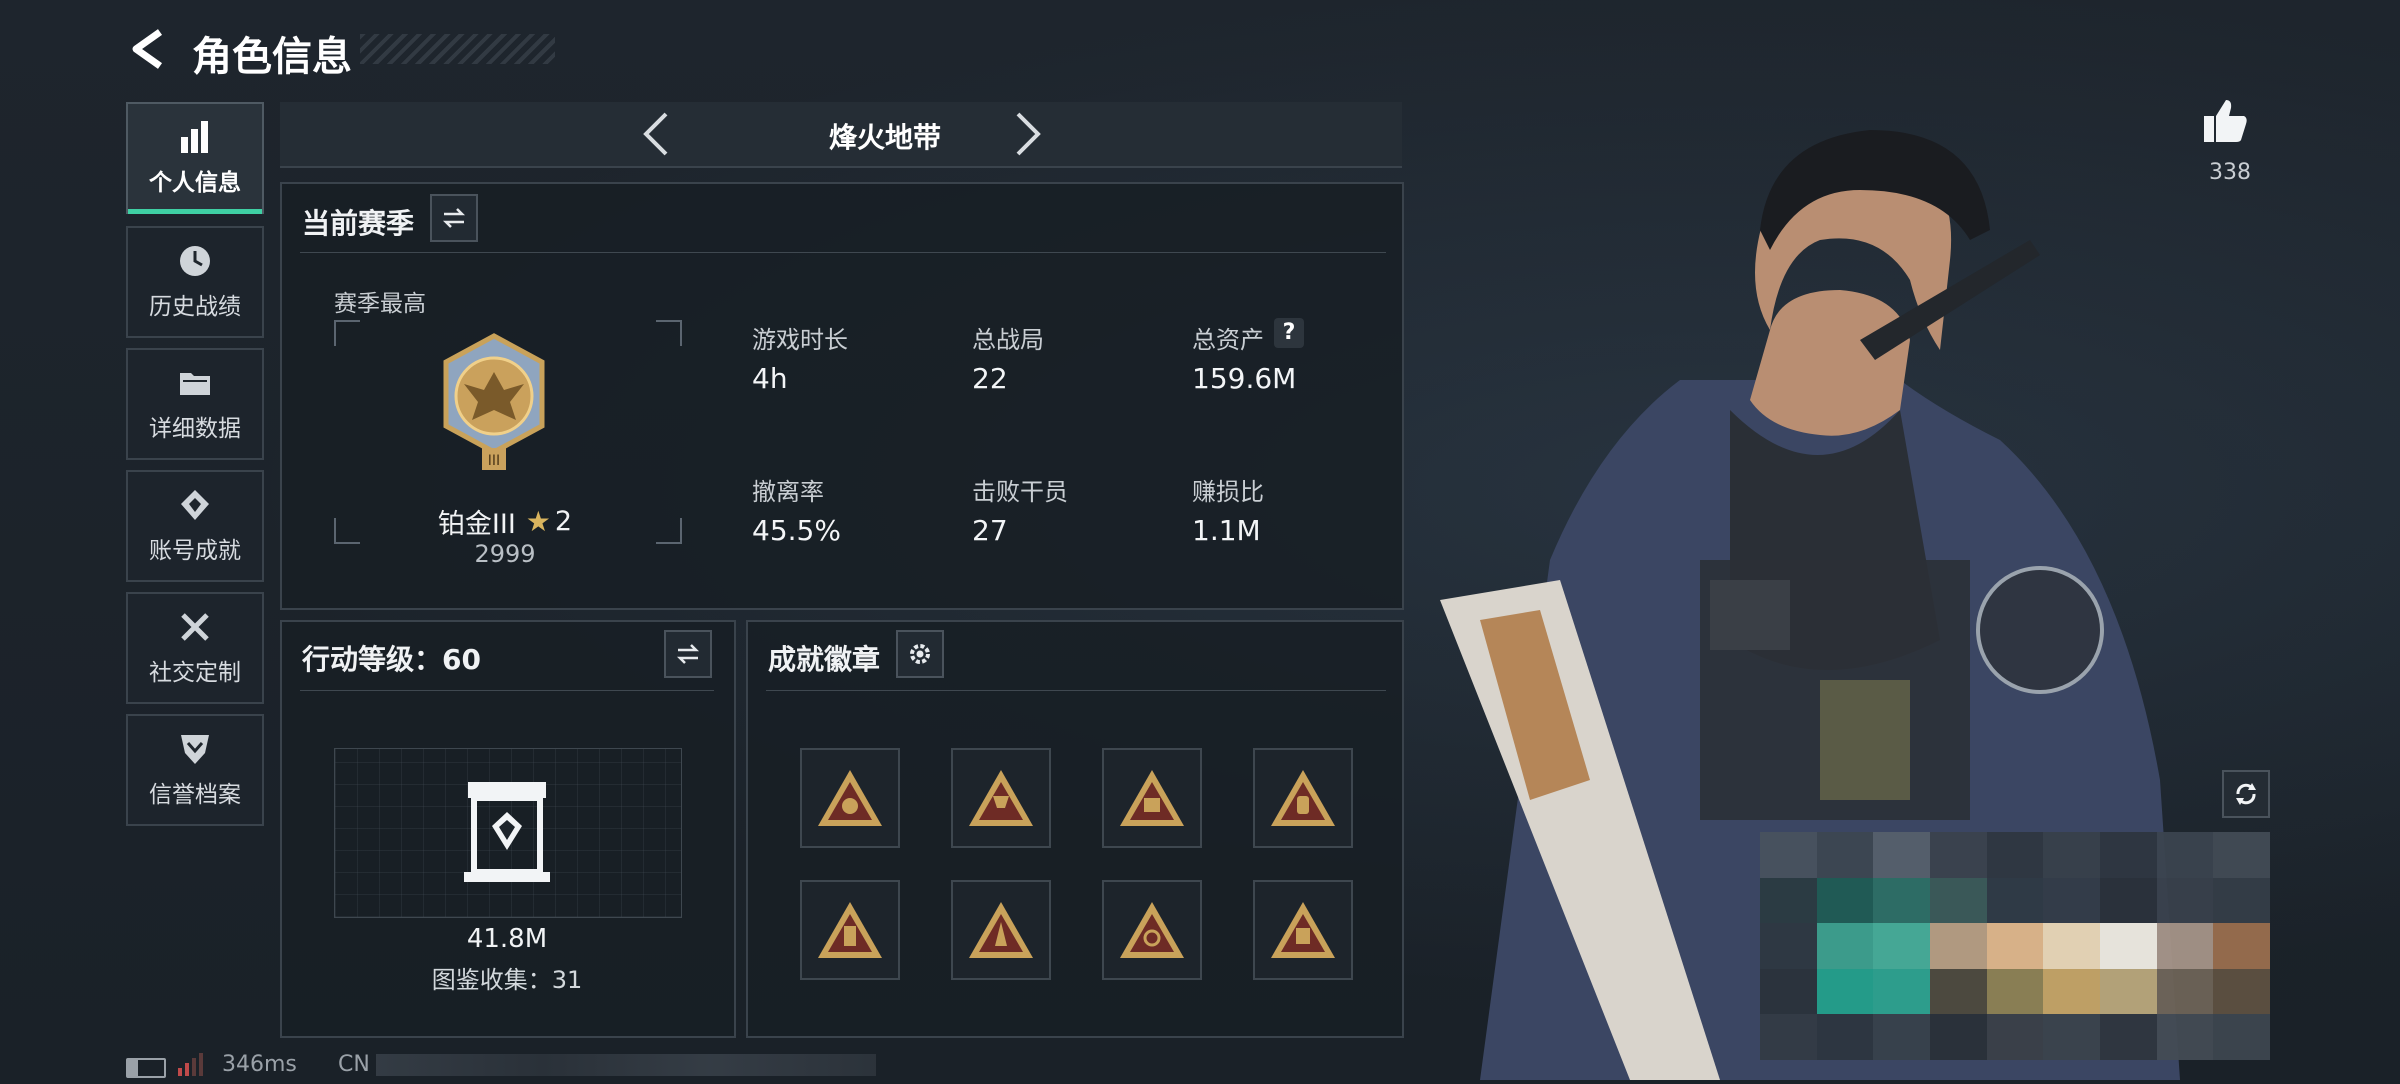 This screenshot has height=1084, width=2400. Describe the element at coordinates (146, 1068) in the screenshot. I see `battery-icon` at that location.